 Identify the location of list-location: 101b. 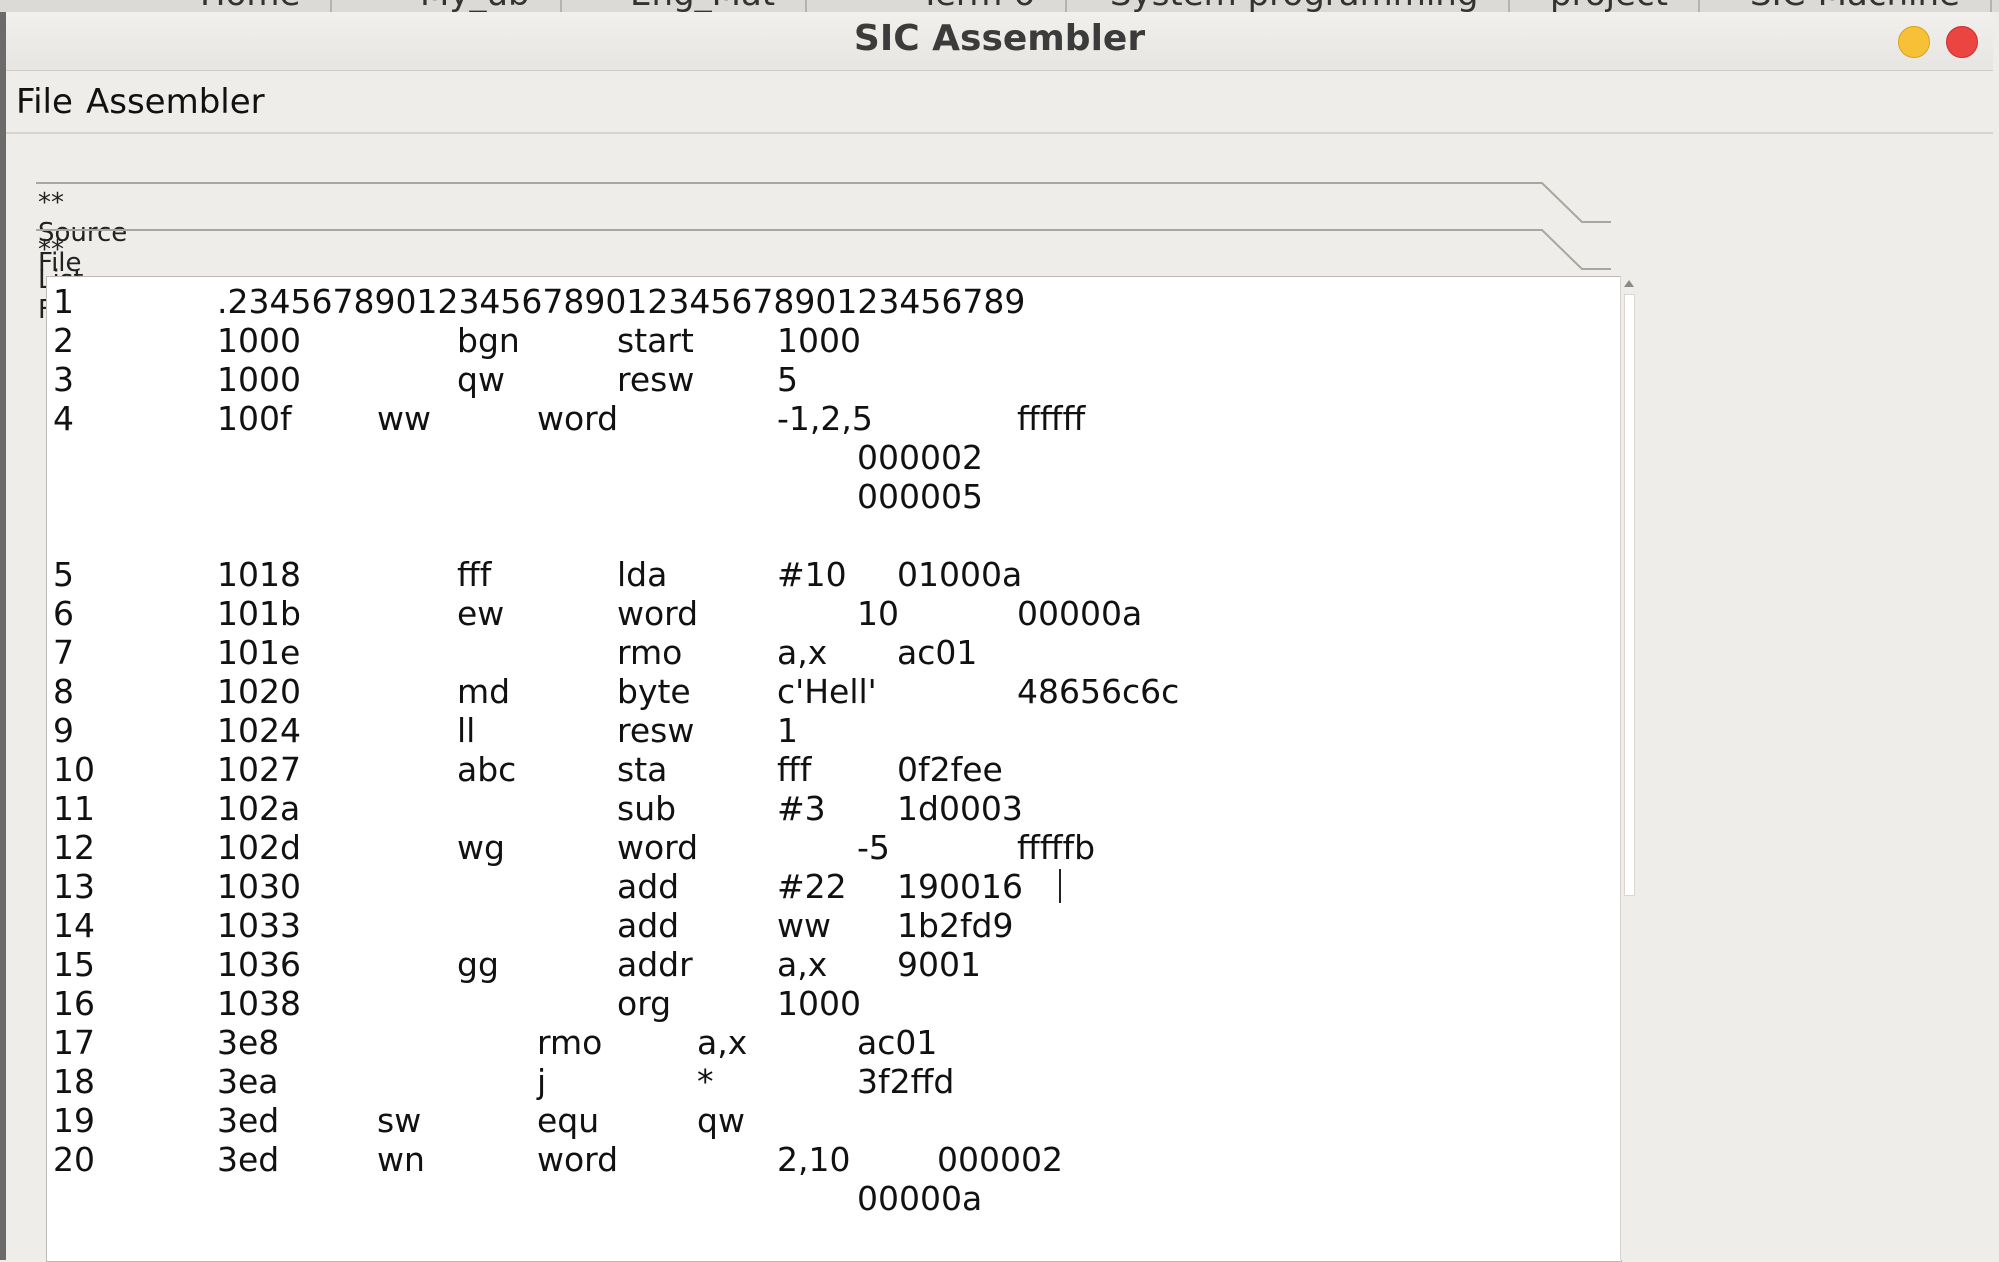
(259, 613).